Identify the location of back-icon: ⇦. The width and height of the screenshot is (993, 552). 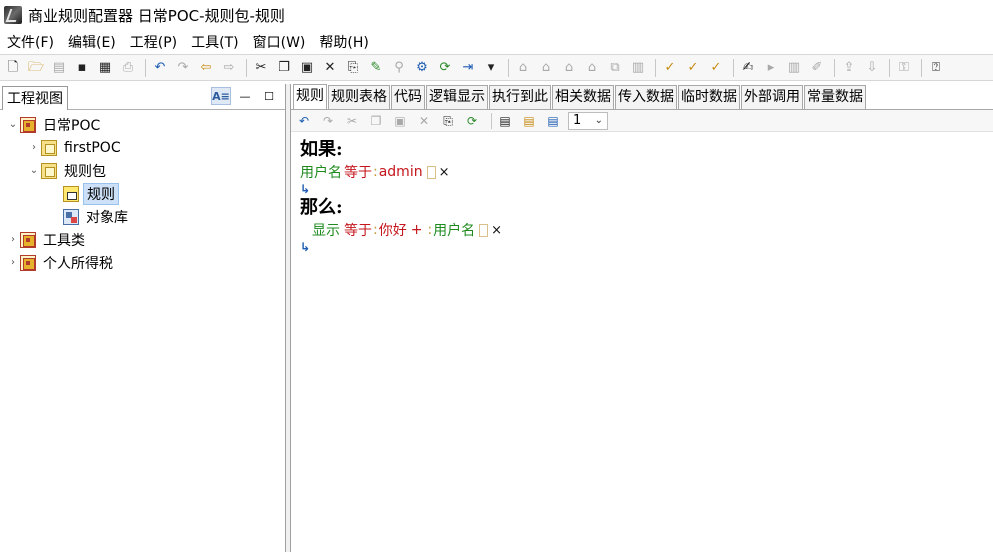
(206, 68).